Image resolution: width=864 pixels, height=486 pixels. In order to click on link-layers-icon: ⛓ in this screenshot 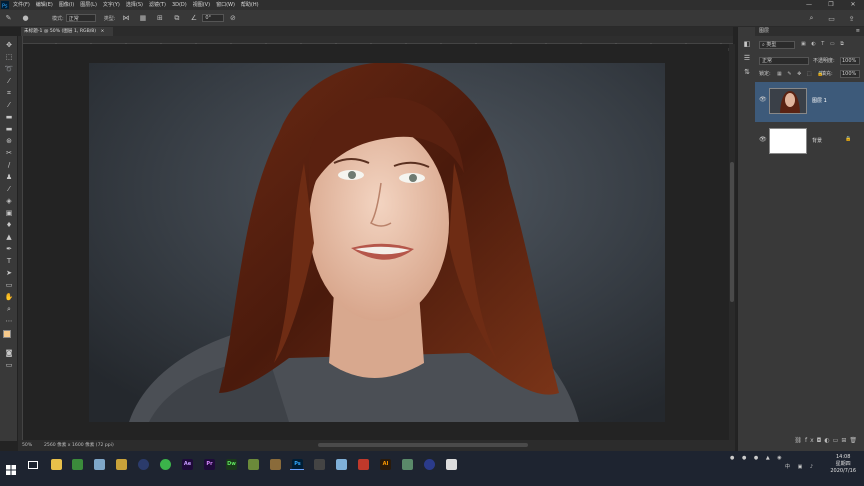, I will do `click(799, 440)`.